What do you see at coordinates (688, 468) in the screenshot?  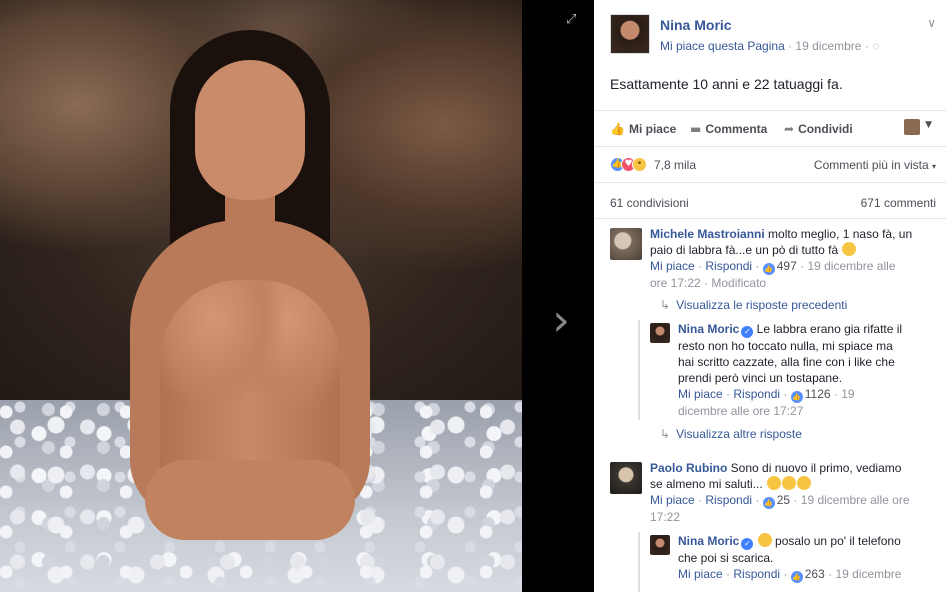 I see `commenter-name: Paolo Rubino` at bounding box center [688, 468].